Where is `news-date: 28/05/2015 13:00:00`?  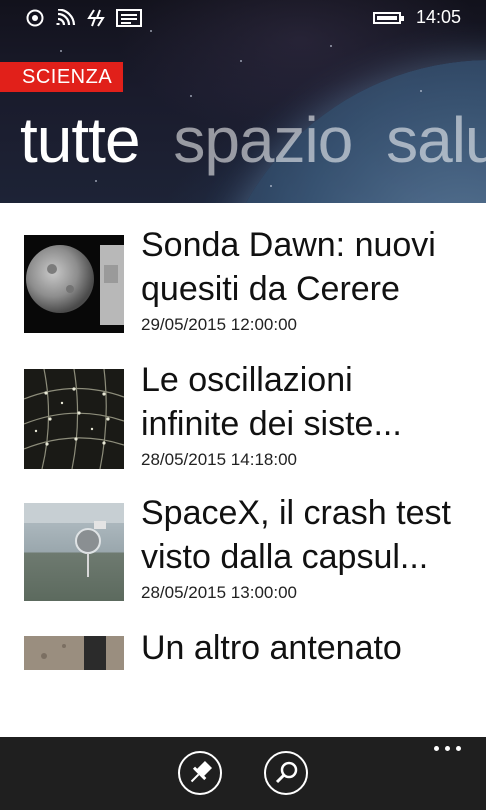
news-date: 28/05/2015 13:00:00 is located at coordinates (219, 592).